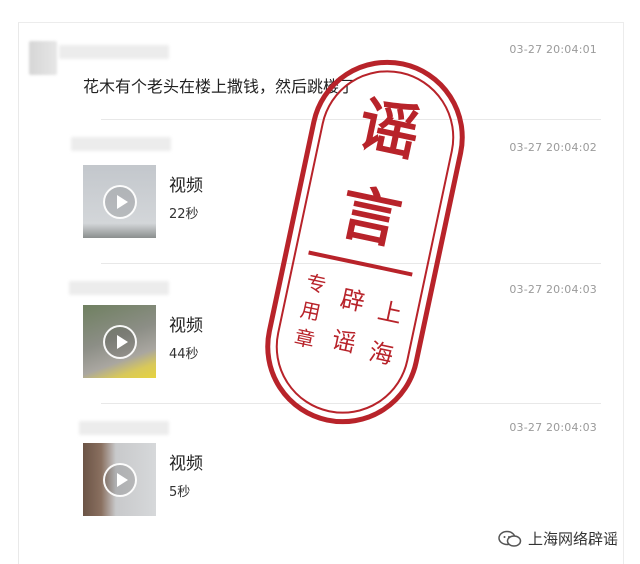 The width and height of the screenshot is (640, 564). What do you see at coordinates (310, 311) in the screenshot?
I see `stamp-char: 用` at bounding box center [310, 311].